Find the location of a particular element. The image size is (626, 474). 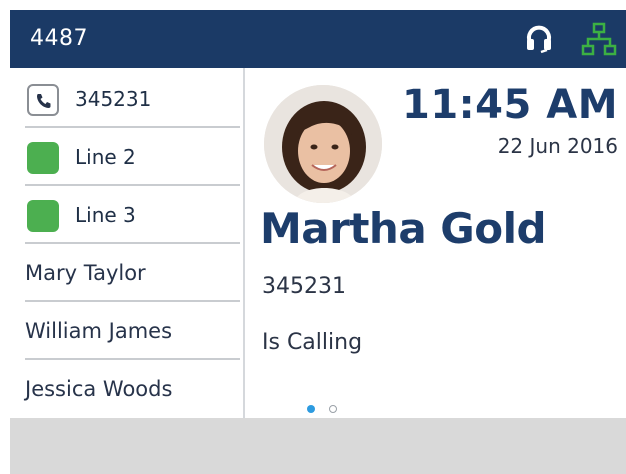

line-key-line-2: Line 2 is located at coordinates (132, 157).